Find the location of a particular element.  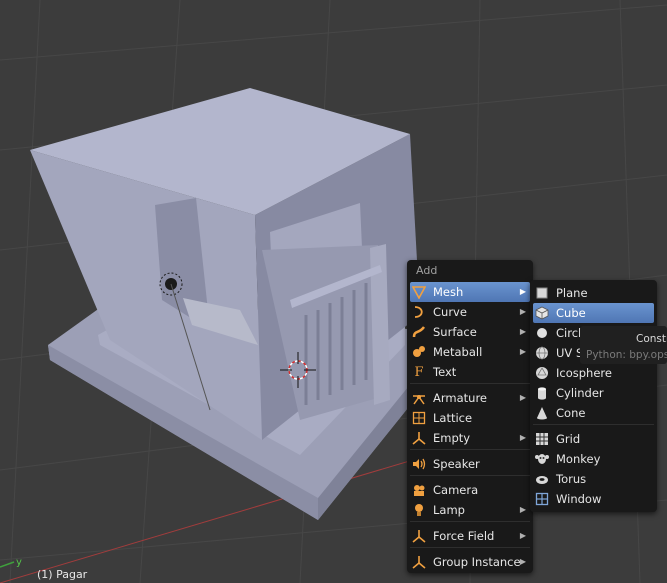

menu-item-label: Cone is located at coordinates (571, 413).